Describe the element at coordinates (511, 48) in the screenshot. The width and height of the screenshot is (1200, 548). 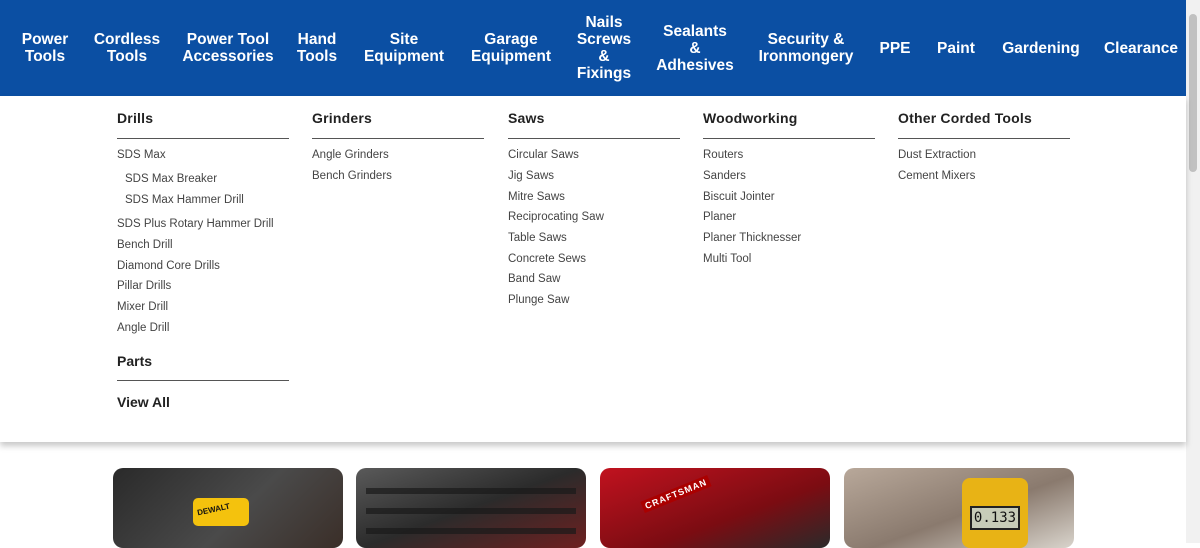
I see `nav-garage-equipment: Garage Equipment` at that location.